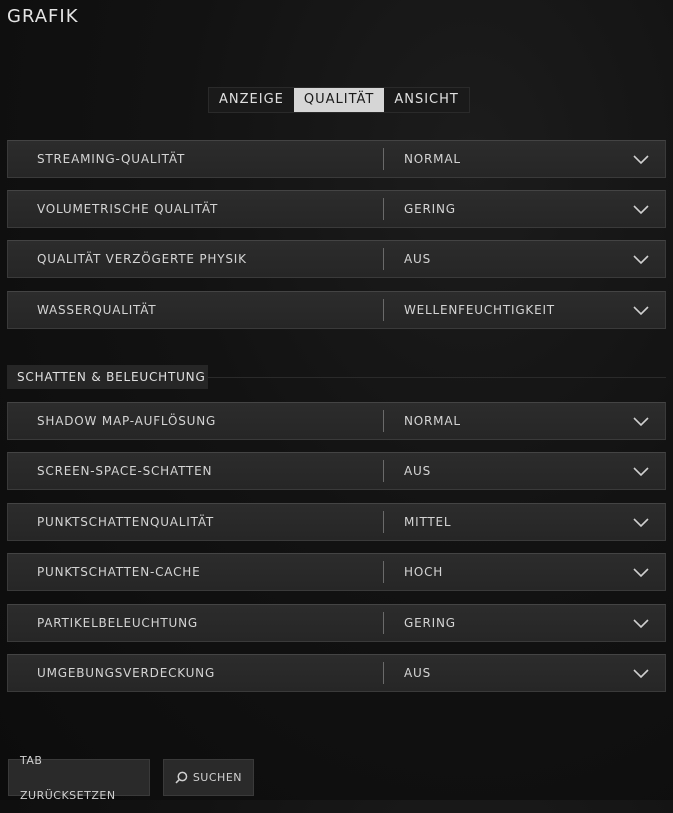 Image resolution: width=673 pixels, height=813 pixels. What do you see at coordinates (336, 522) in the screenshot?
I see `setting-spot-shadow-quality: PUNKTSCHATTENQUALITÄT MITTEL` at bounding box center [336, 522].